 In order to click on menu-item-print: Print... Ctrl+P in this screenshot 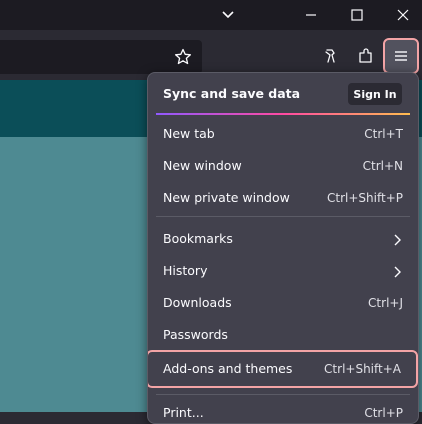, I will do `click(283, 410)`.